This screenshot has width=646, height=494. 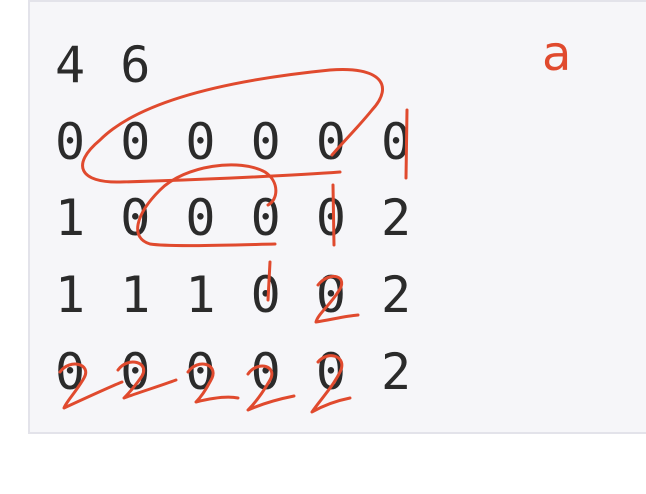 What do you see at coordinates (234, 372) in the screenshot?
I see `code-line-5: 0 0 0 0 0 2` at bounding box center [234, 372].